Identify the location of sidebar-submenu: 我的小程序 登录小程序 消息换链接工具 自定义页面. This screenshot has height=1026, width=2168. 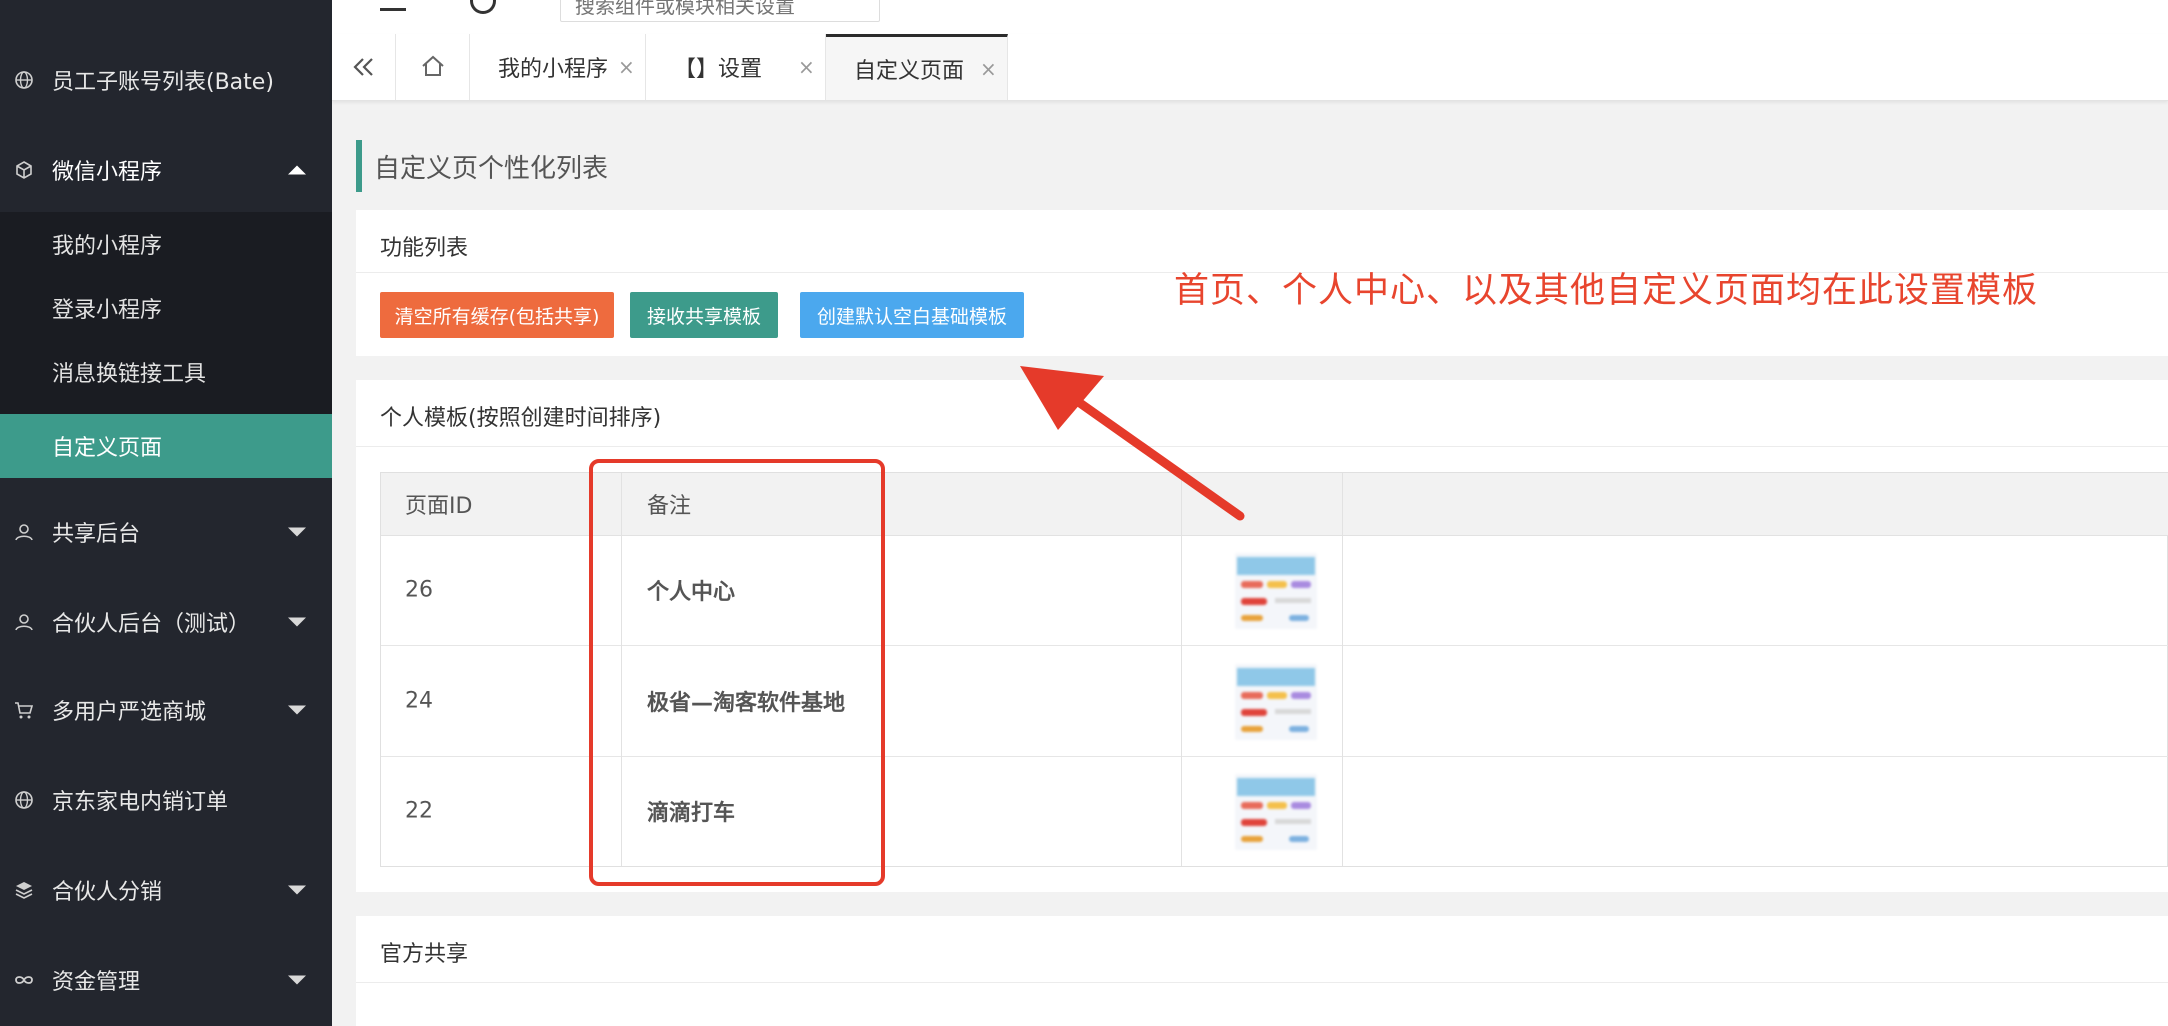
(166, 345).